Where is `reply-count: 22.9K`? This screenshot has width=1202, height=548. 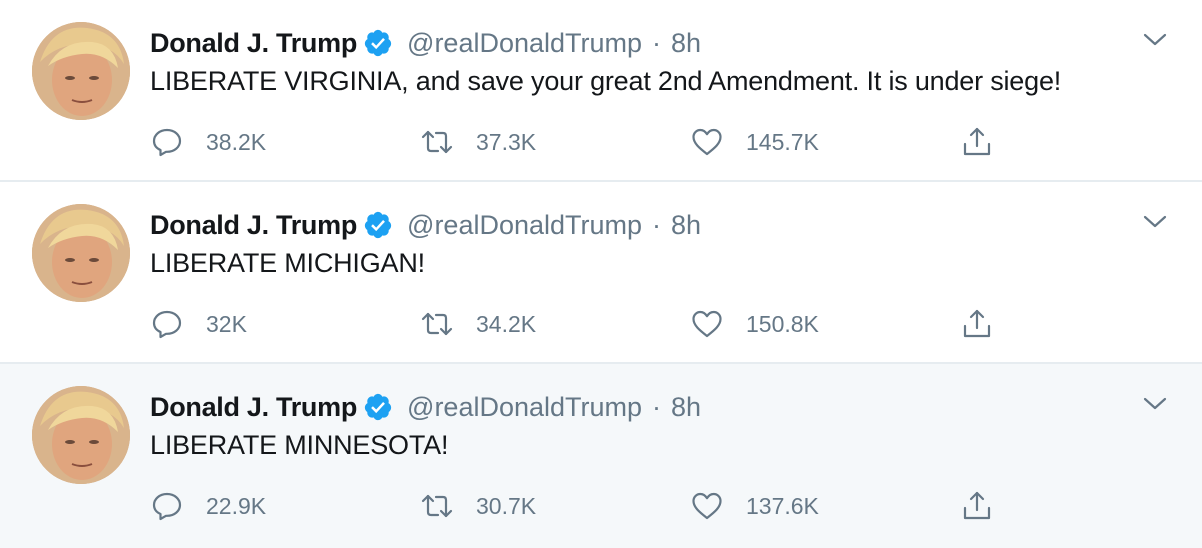 reply-count: 22.9K is located at coordinates (236, 505).